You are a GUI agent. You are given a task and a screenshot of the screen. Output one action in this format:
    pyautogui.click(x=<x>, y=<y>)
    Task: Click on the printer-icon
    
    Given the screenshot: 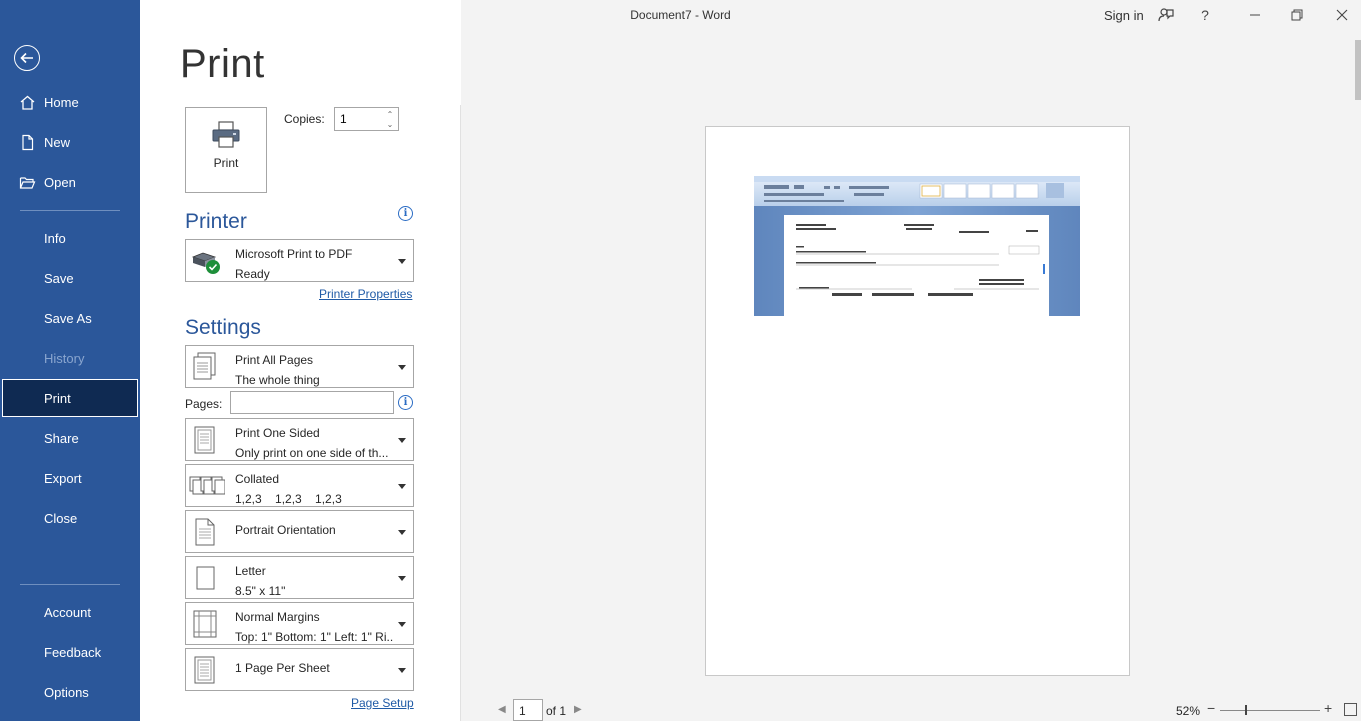 What is the action you would take?
    pyautogui.click(x=226, y=134)
    